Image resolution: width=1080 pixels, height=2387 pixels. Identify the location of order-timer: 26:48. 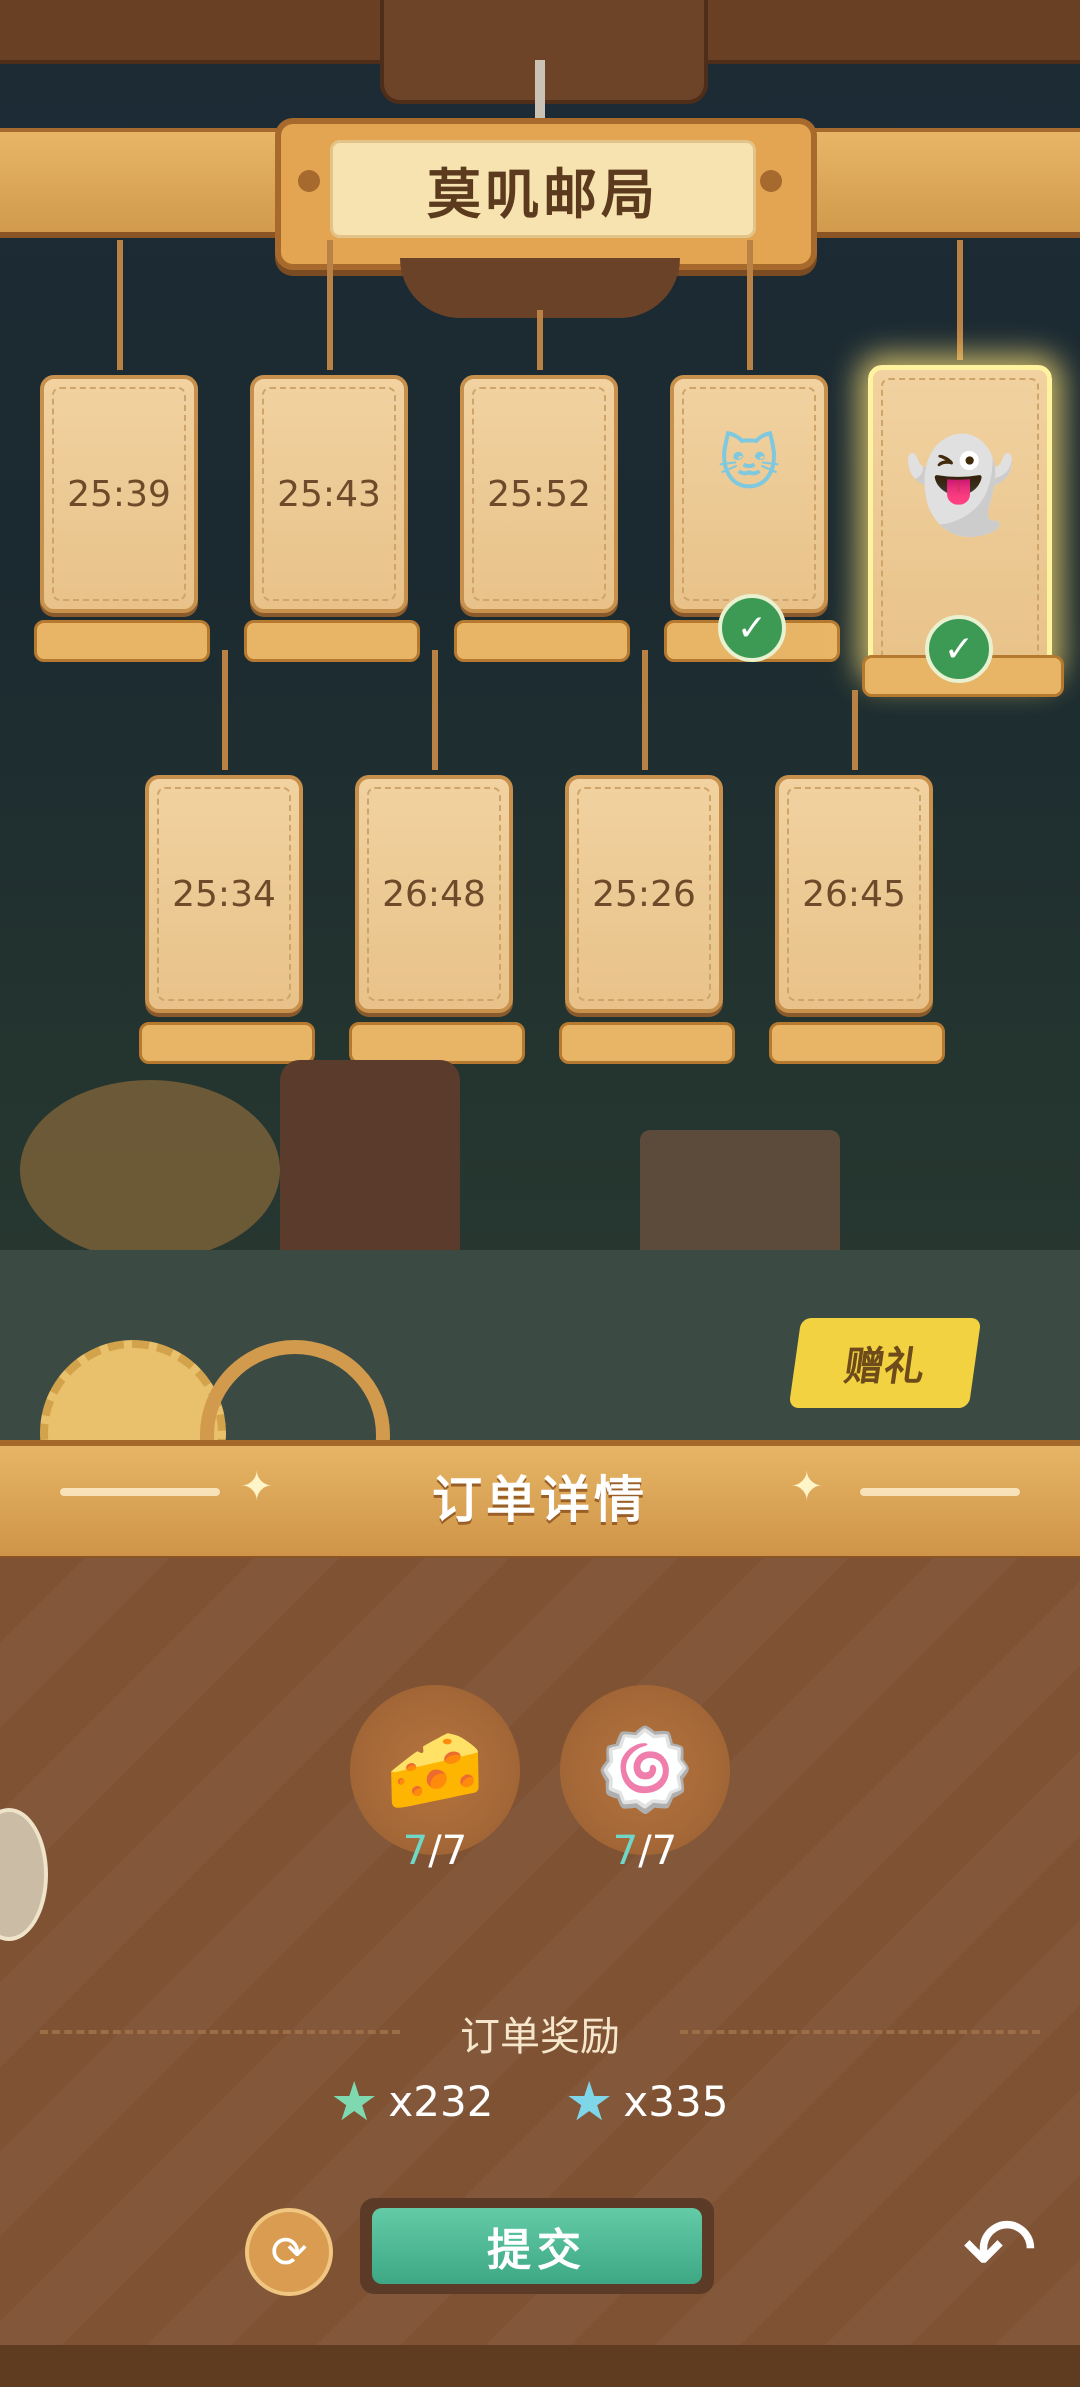
(434, 894).